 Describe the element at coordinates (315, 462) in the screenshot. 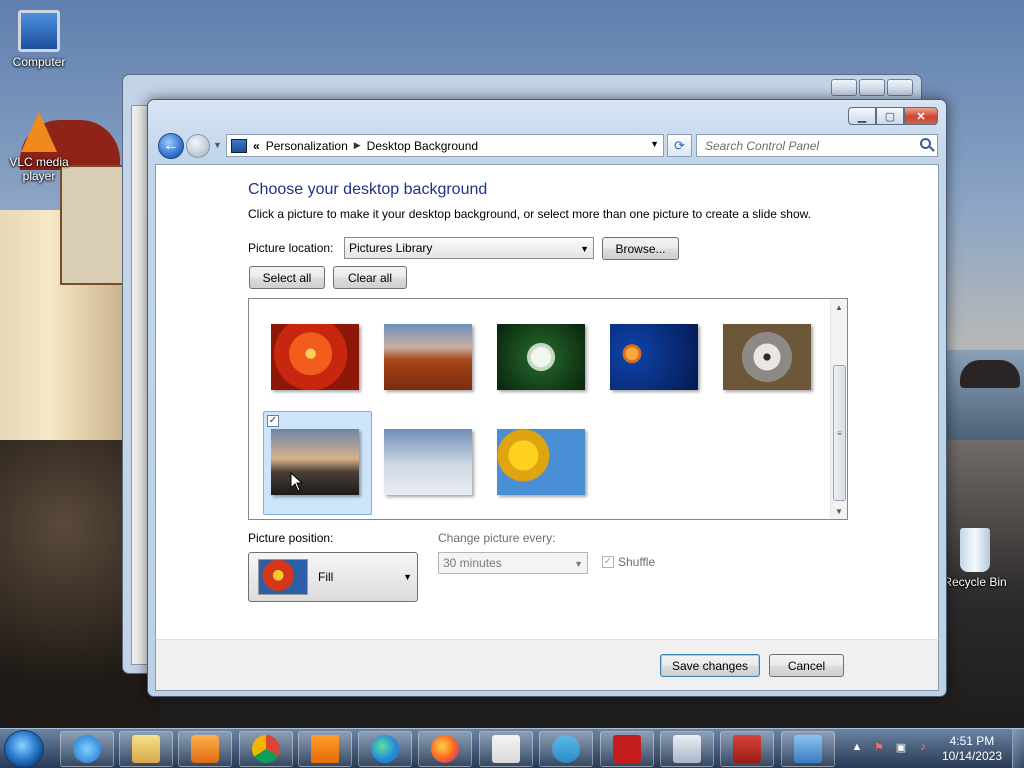

I see `thumbnail-lighthouse` at that location.